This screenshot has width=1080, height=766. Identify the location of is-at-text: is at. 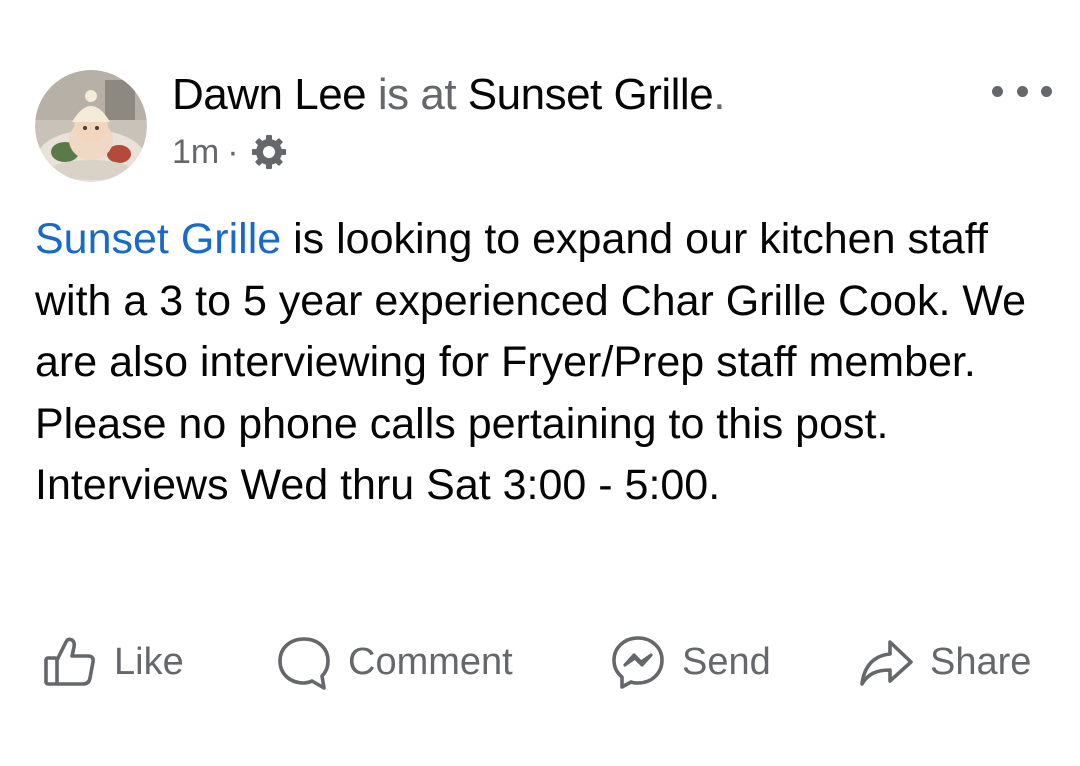
(417, 94).